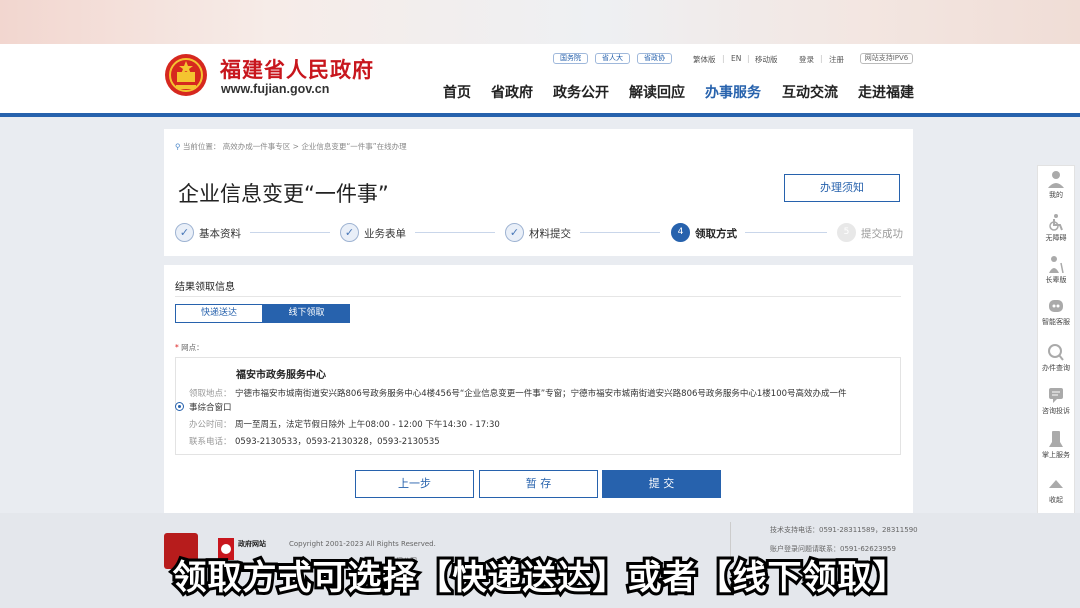 This screenshot has height=608, width=1080. What do you see at coordinates (844, 530) in the screenshot?
I see `footer-support-phone: 技术支持电话：0591-28311589，28311590` at bounding box center [844, 530].